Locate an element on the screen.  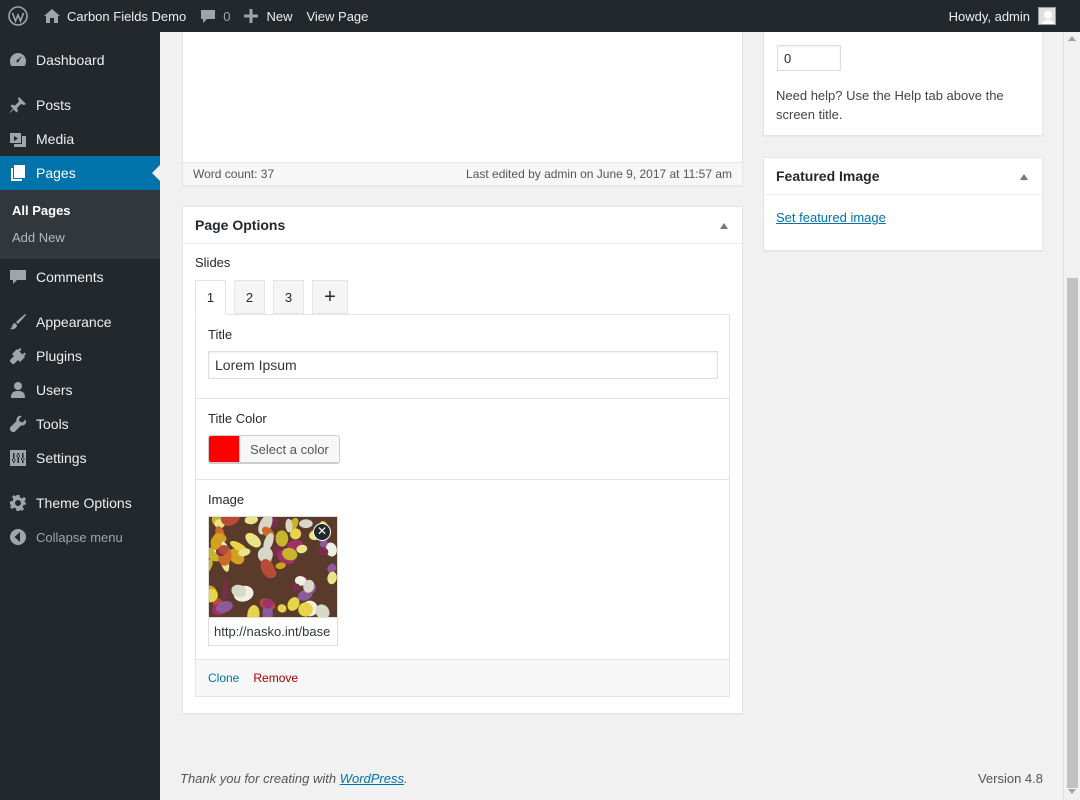
comment-icon is located at coordinates (18, 277).